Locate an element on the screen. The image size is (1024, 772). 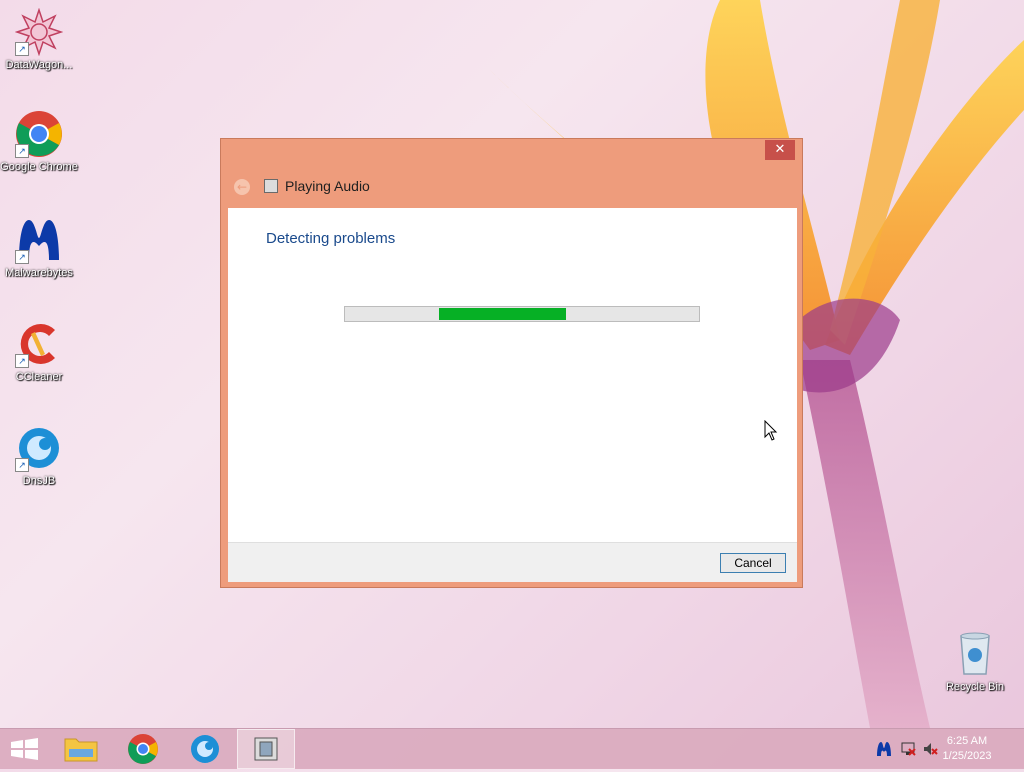
chrome-icon: ↗ is located at coordinates (39, 134).